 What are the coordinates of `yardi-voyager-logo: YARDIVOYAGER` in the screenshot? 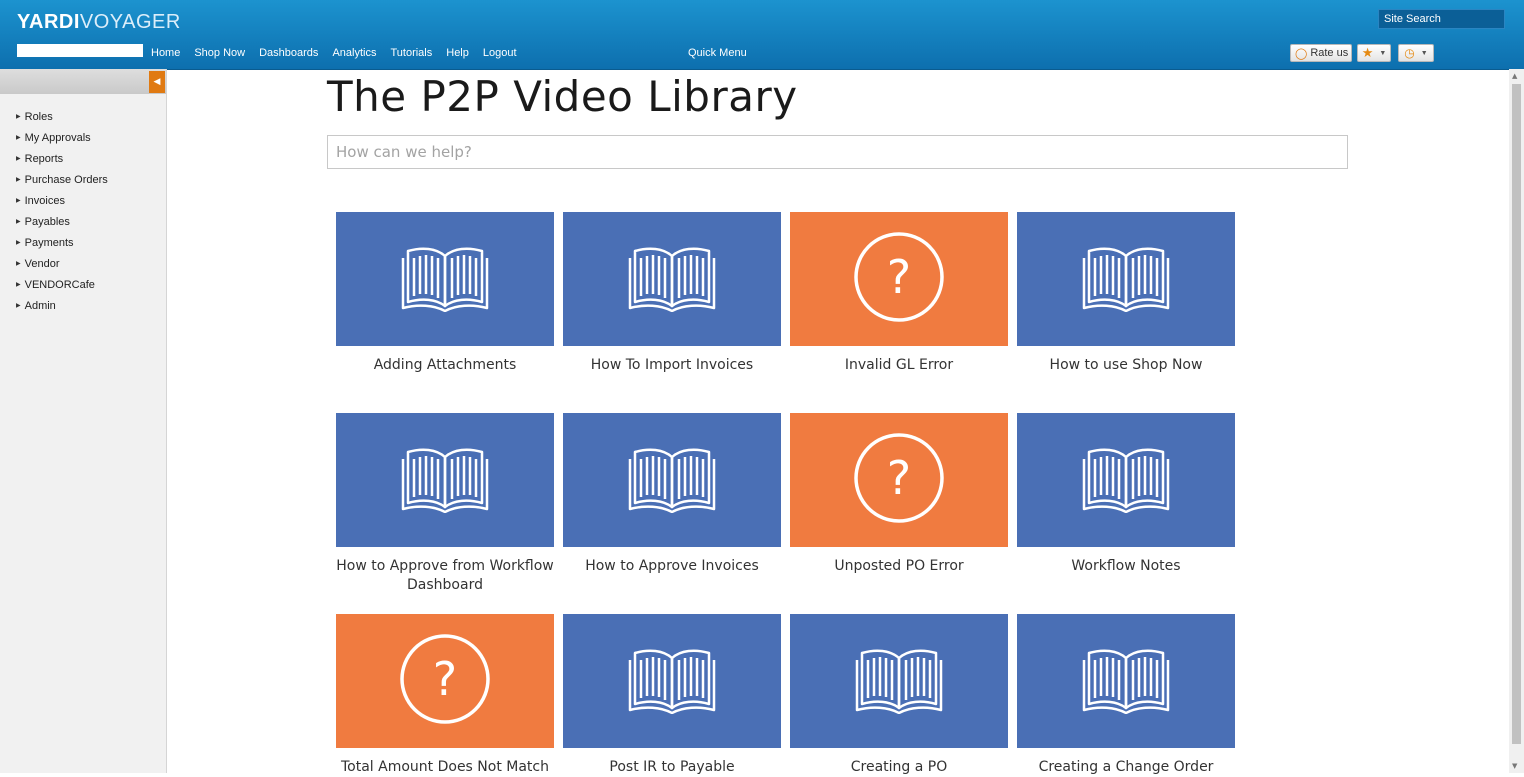 It's located at (99, 22).